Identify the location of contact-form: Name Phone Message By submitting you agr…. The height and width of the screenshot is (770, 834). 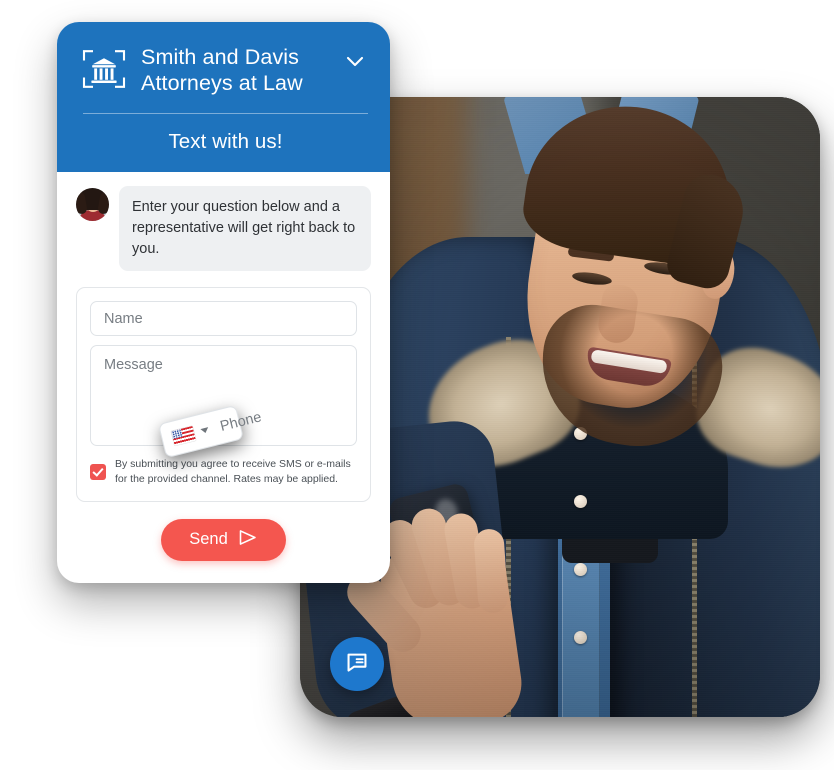
(223, 394).